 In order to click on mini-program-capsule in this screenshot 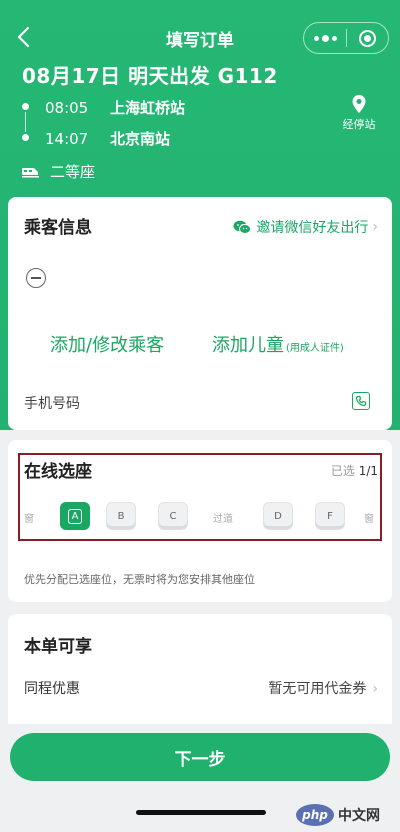, I will do `click(346, 38)`.